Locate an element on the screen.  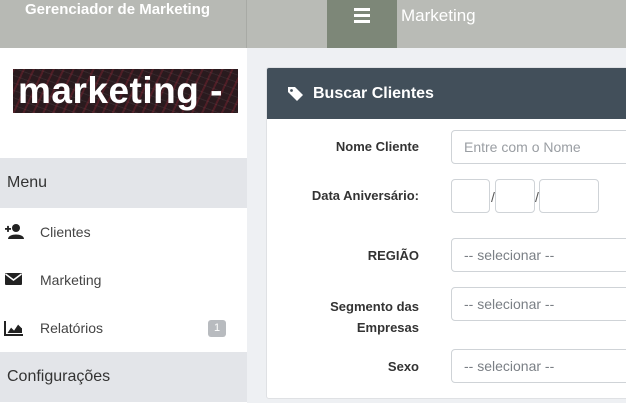
regiao-label: REGIÃO is located at coordinates (393, 255).